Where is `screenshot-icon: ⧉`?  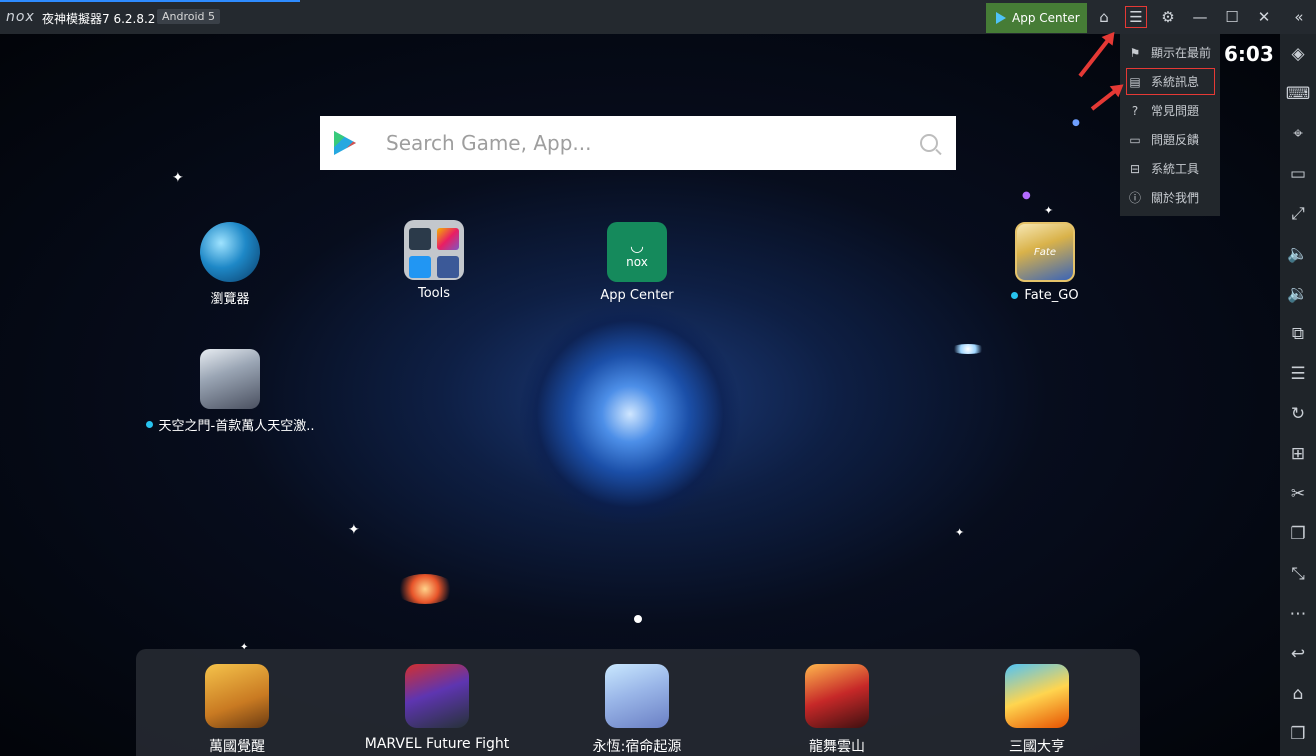
screenshot-icon: ⧉ is located at coordinates (1298, 334).